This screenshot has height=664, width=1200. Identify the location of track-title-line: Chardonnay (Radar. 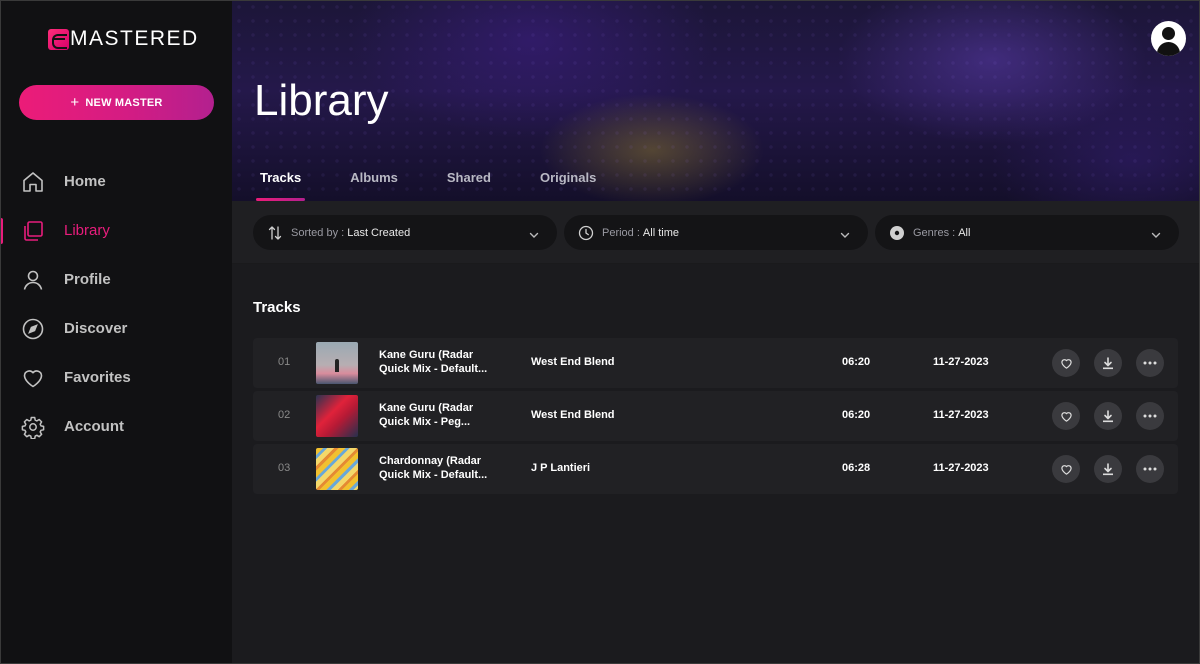
(430, 461).